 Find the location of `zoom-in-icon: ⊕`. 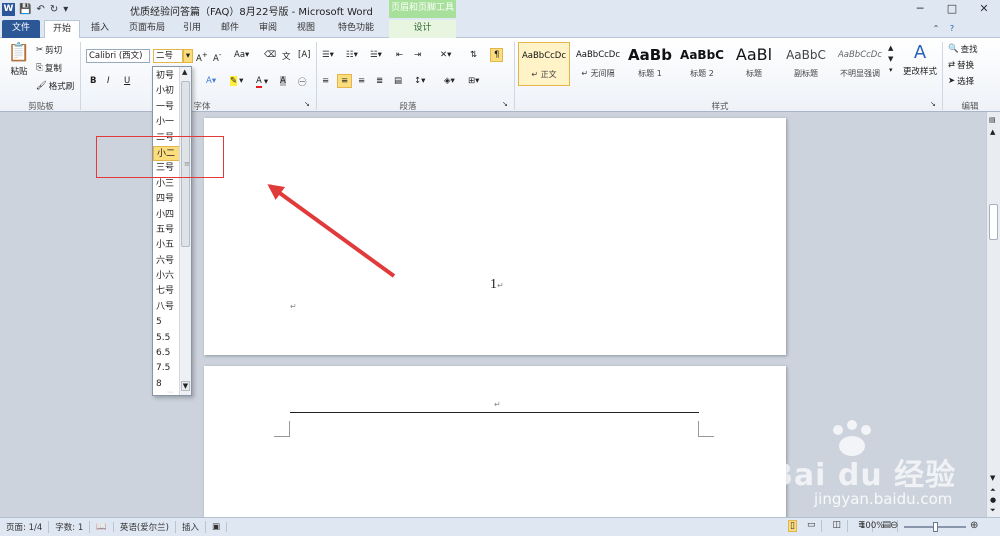

zoom-in-icon: ⊕ is located at coordinates (974, 525).